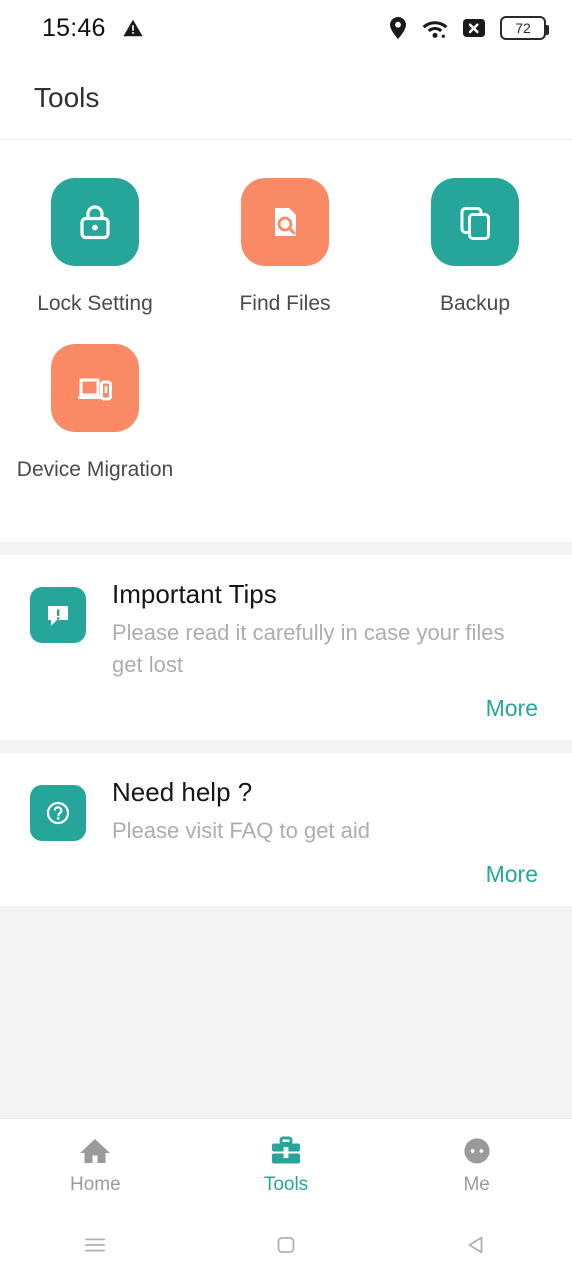  What do you see at coordinates (475, 303) in the screenshot?
I see `tool-label: Backup` at bounding box center [475, 303].